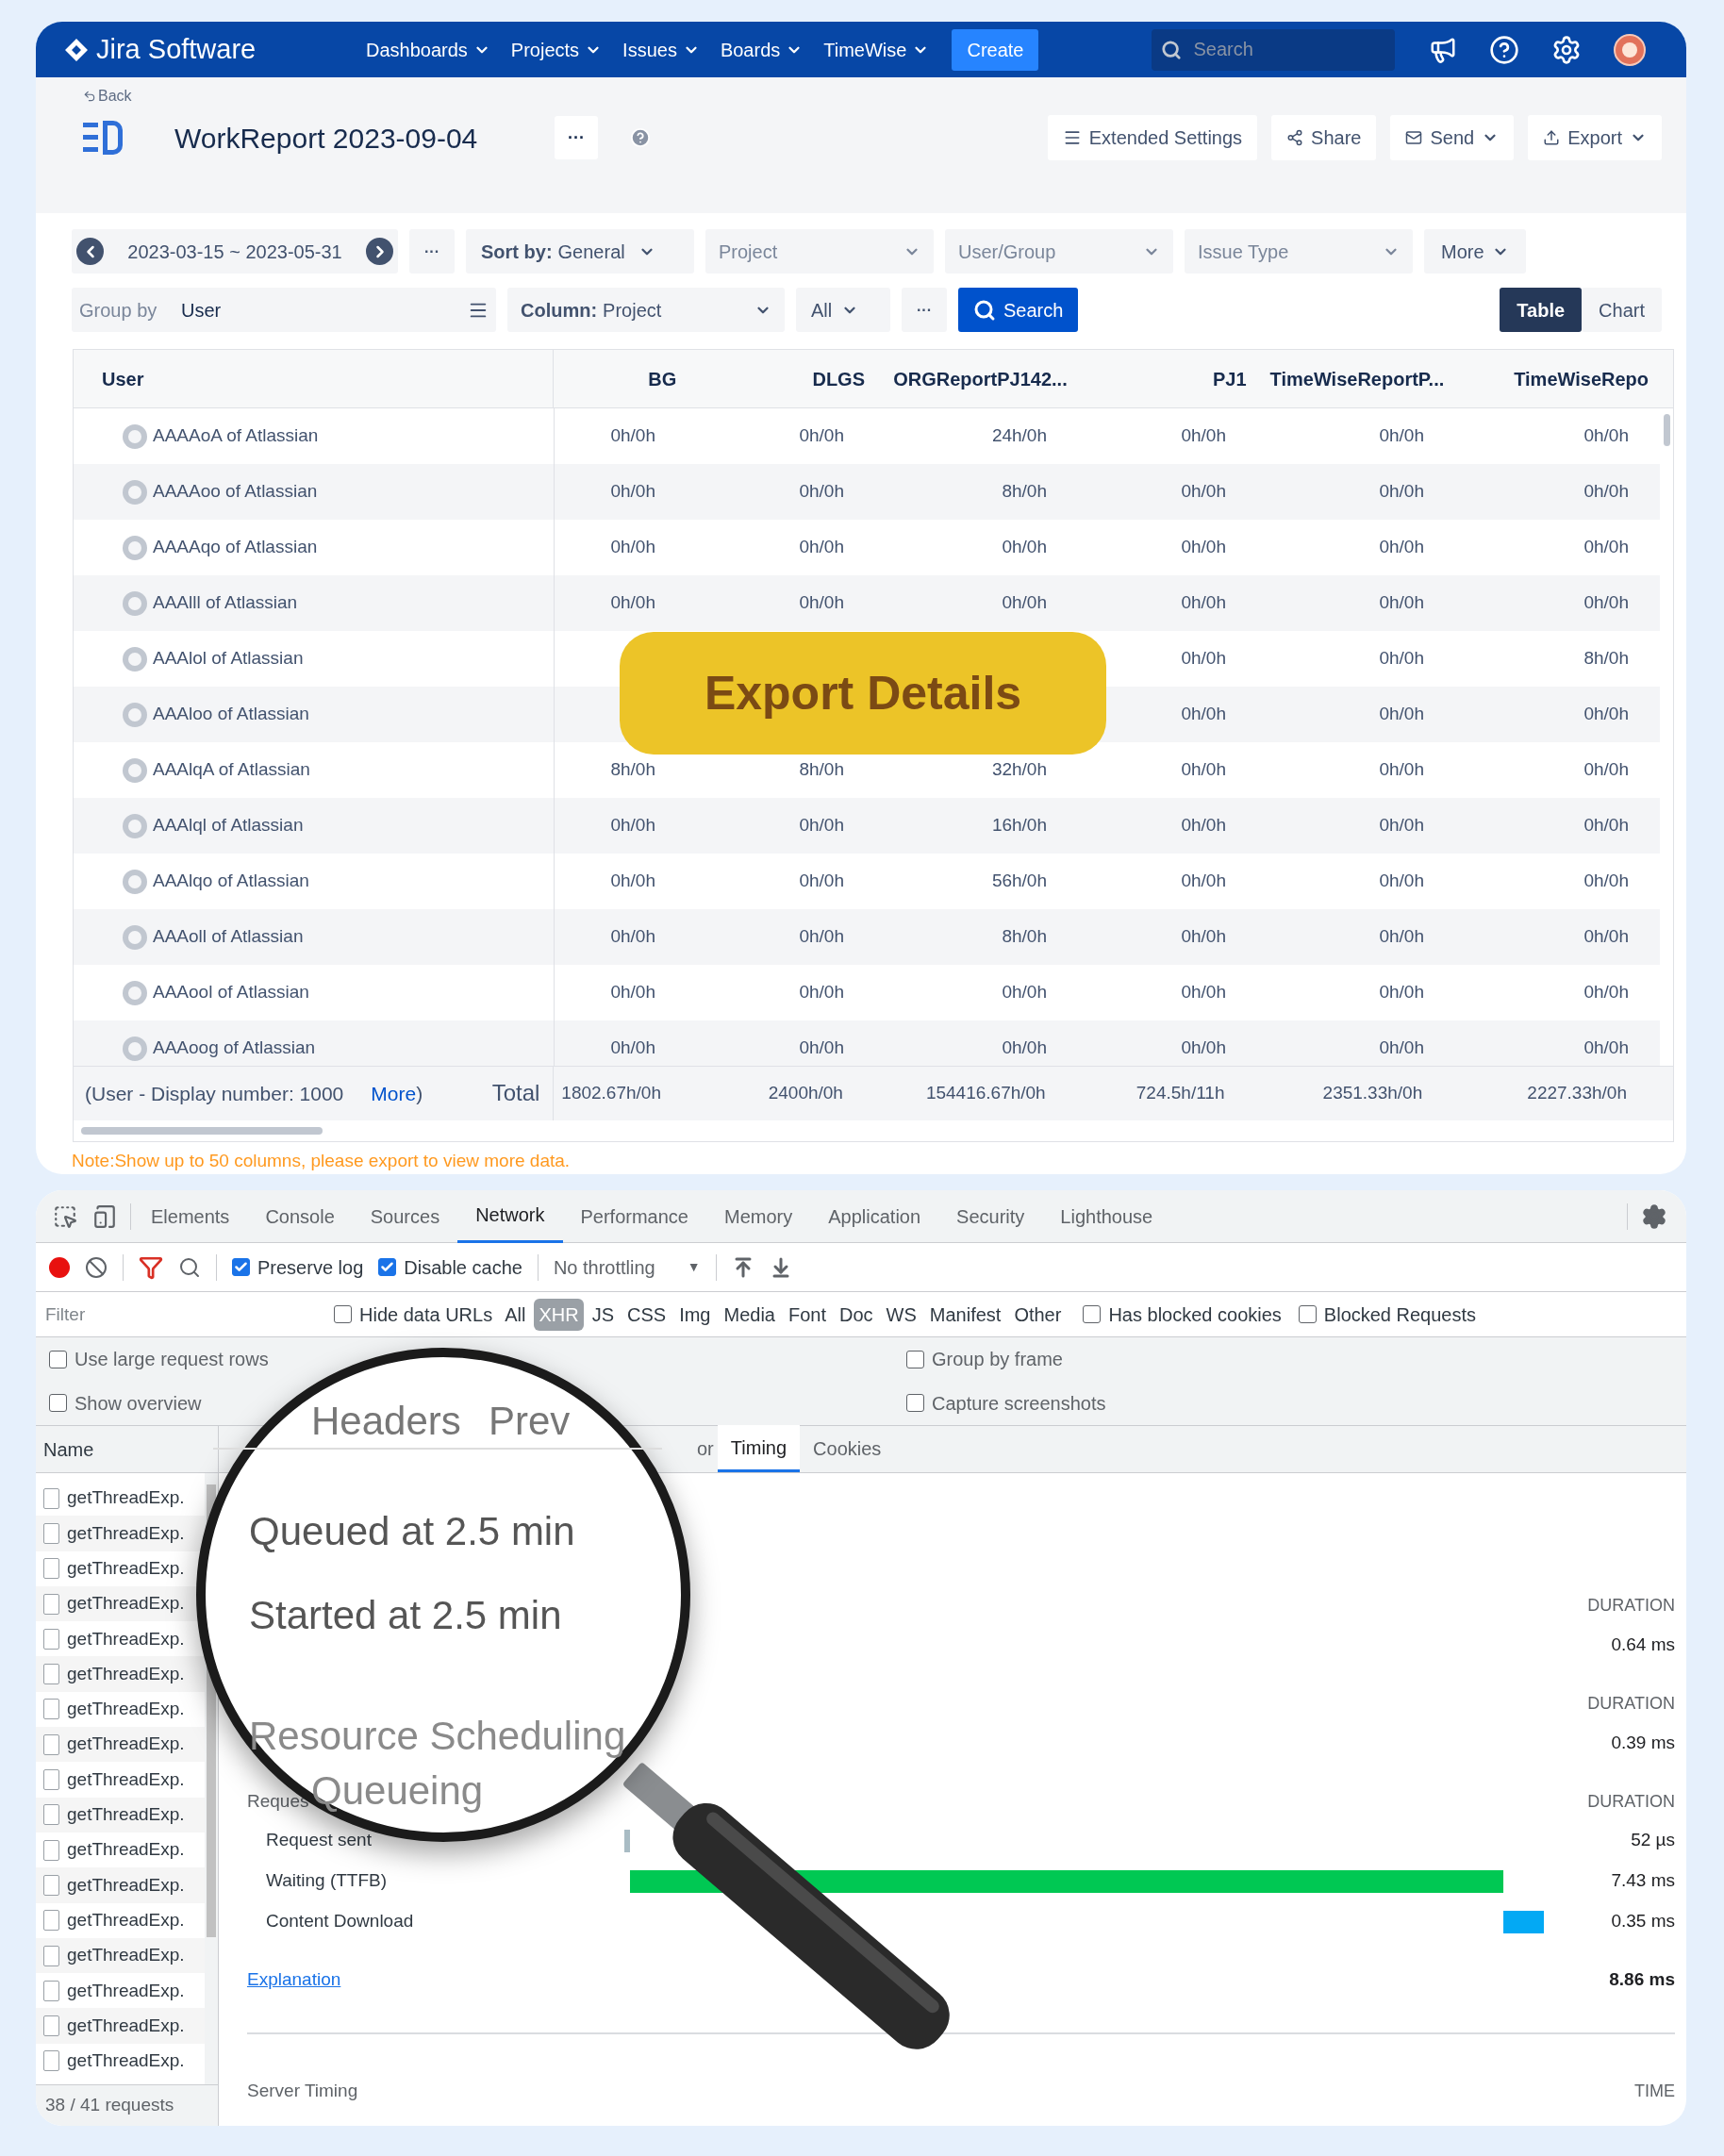  What do you see at coordinates (1152, 137) in the screenshot?
I see `header-action-button: Extended Settings` at bounding box center [1152, 137].